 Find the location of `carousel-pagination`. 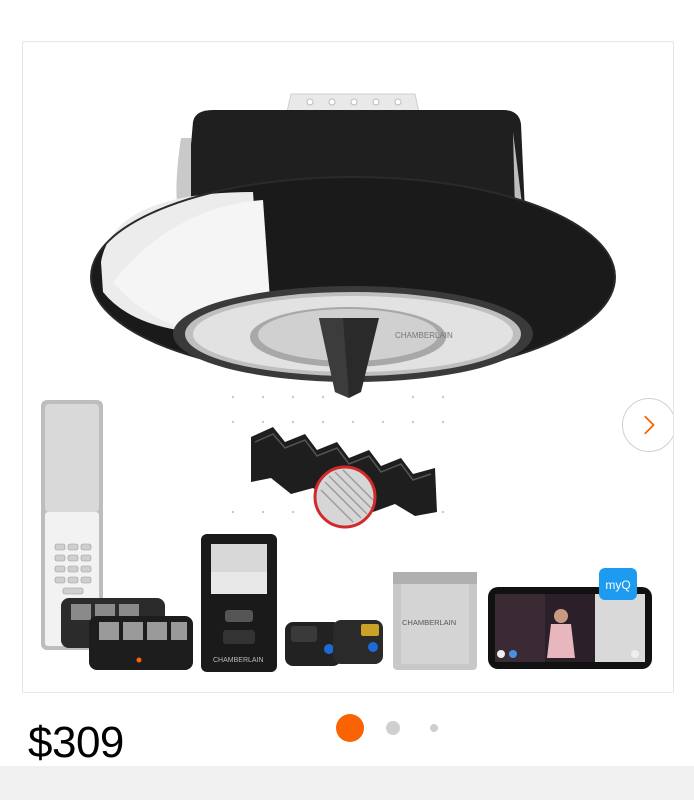

carousel-pagination is located at coordinates (387, 728).